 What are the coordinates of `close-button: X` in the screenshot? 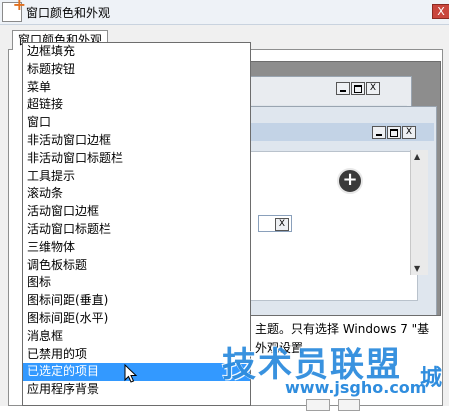 It's located at (440, 11).